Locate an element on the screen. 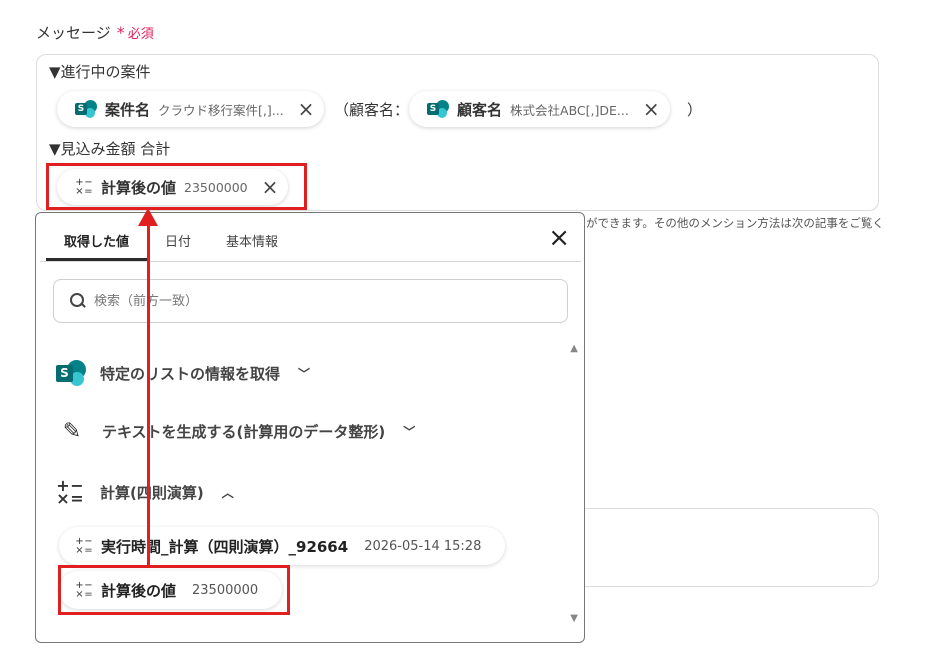  search-icon is located at coordinates (78, 301).